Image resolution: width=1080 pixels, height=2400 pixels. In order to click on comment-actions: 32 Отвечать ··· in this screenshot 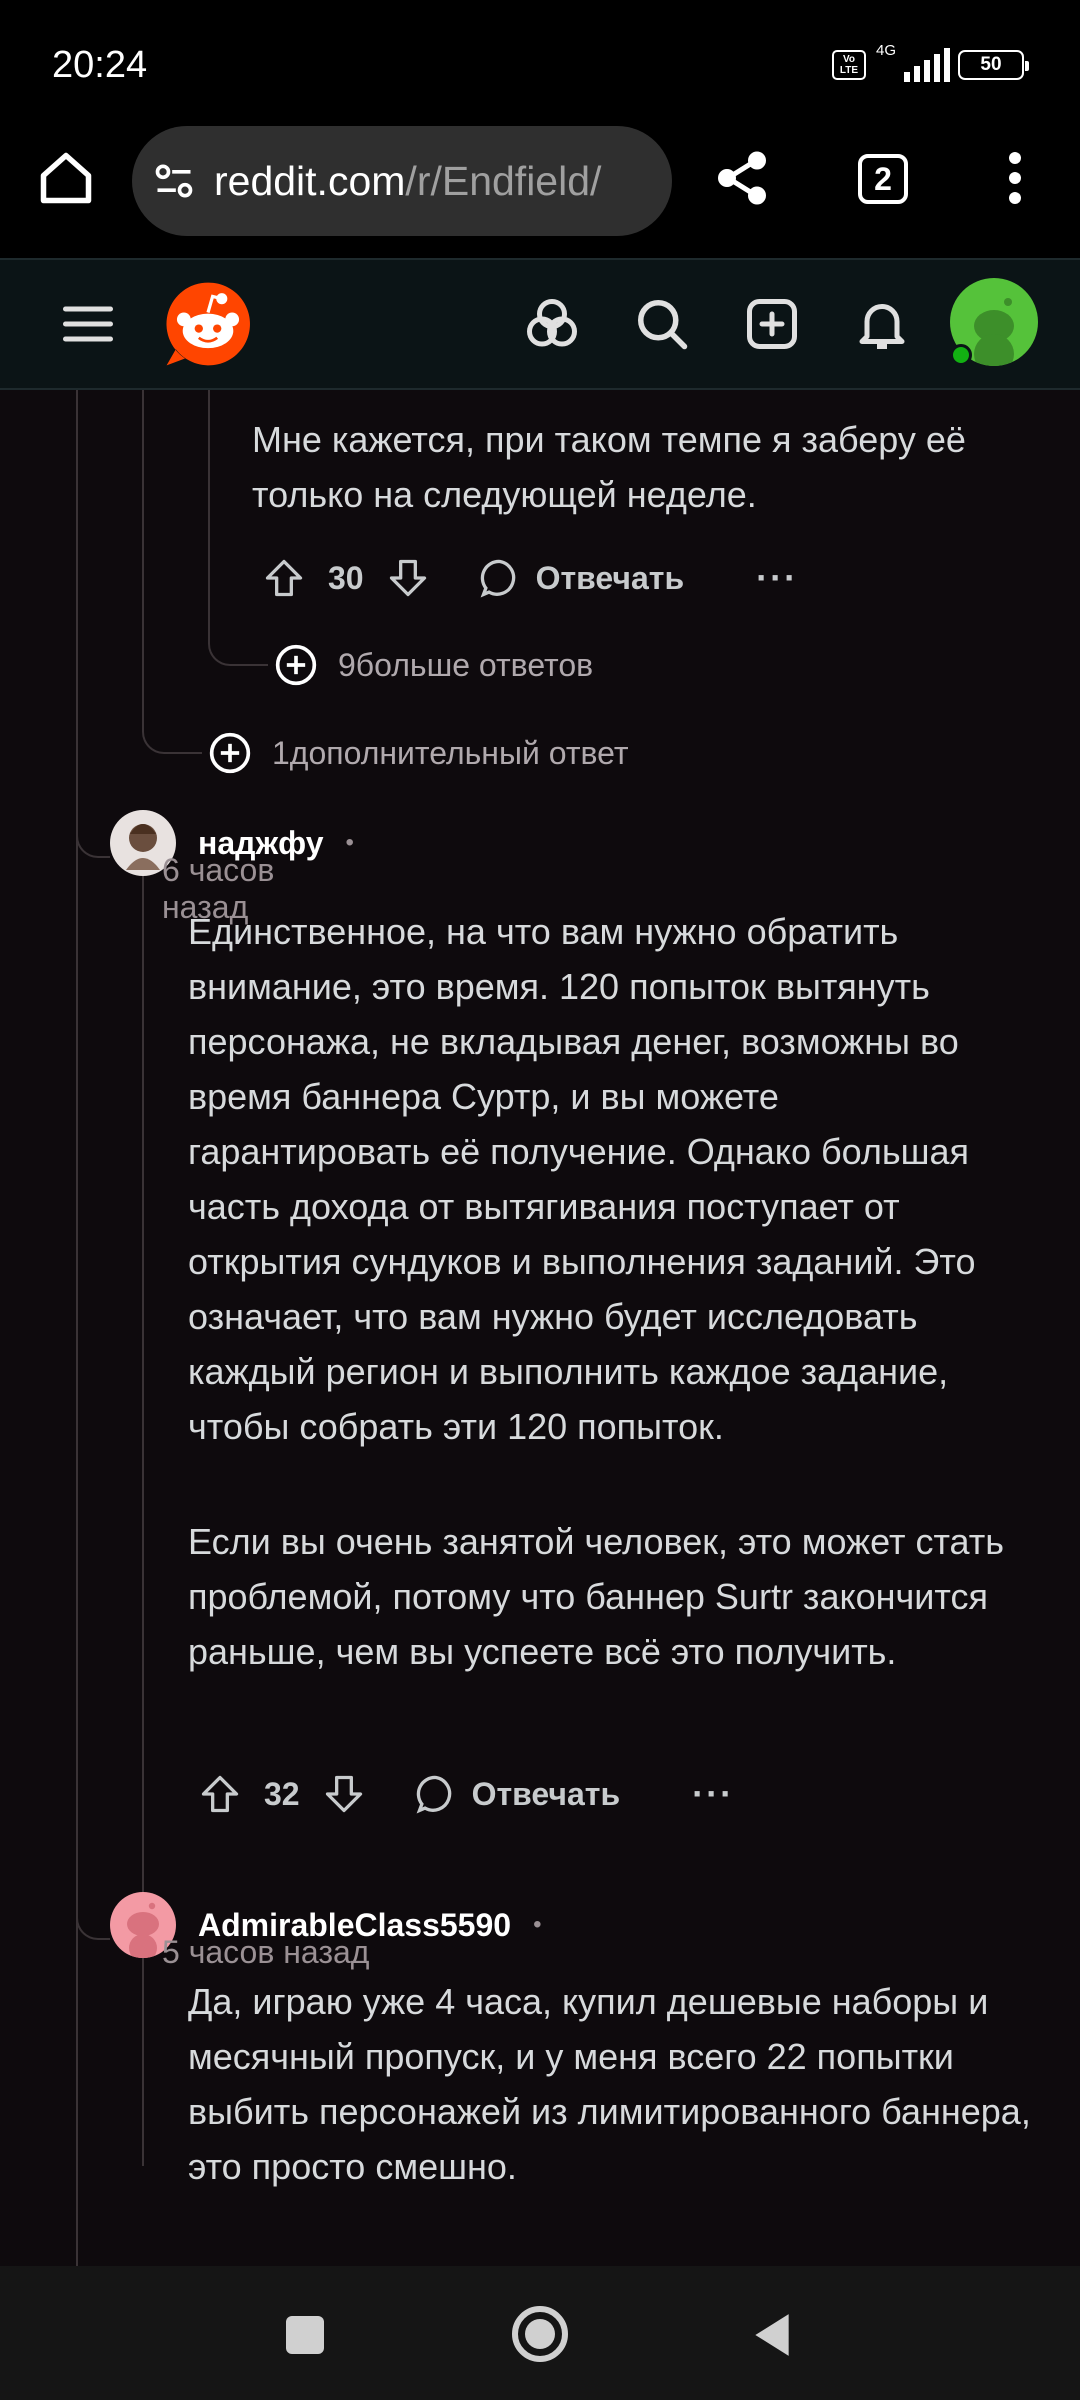, I will do `click(466, 1794)`.